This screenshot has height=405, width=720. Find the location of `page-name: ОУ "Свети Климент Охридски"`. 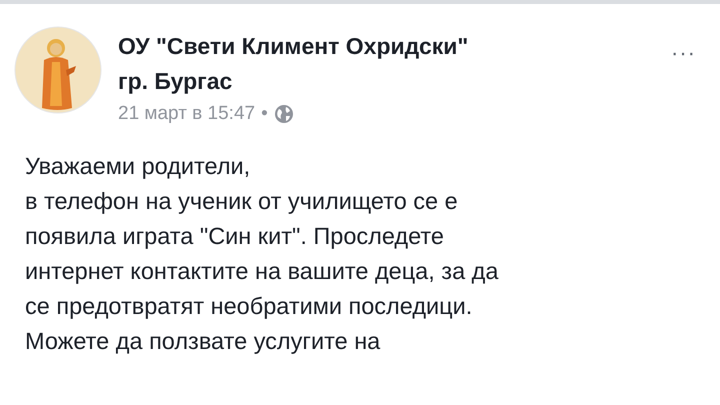

page-name: ОУ "Свети Климент Охридски" is located at coordinates (387, 46).